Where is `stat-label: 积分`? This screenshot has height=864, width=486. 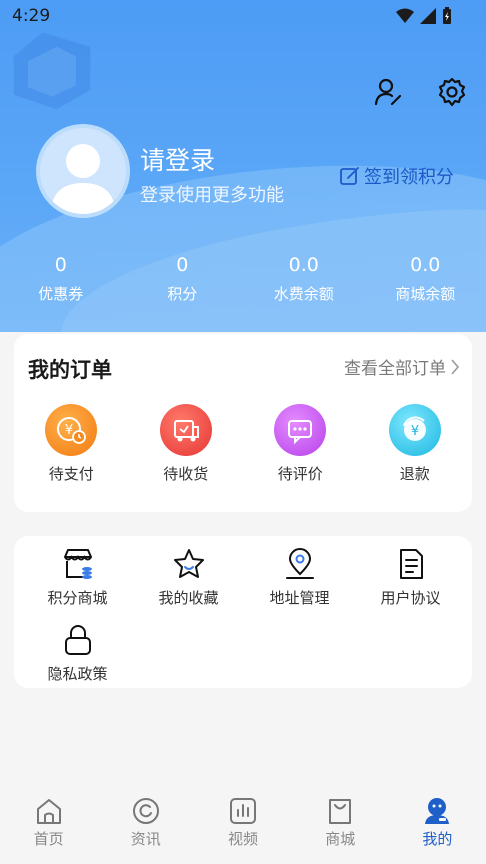 stat-label: 积分 is located at coordinates (182, 294).